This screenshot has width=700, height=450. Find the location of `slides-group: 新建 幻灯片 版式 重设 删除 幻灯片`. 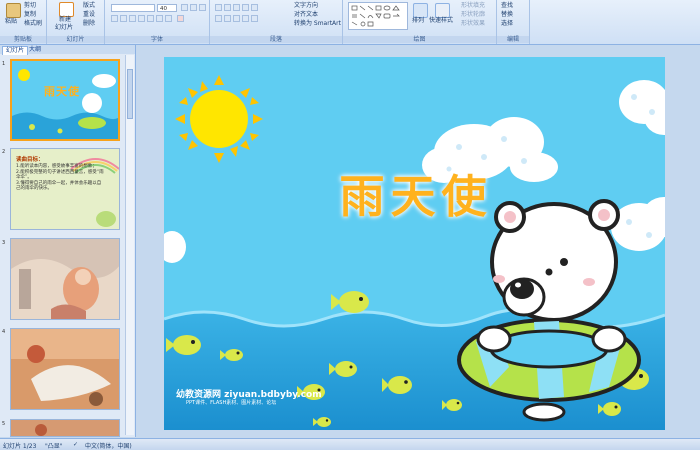

slides-group: 新建 幻灯片 版式 重设 删除 幻灯片 is located at coordinates (76, 22).